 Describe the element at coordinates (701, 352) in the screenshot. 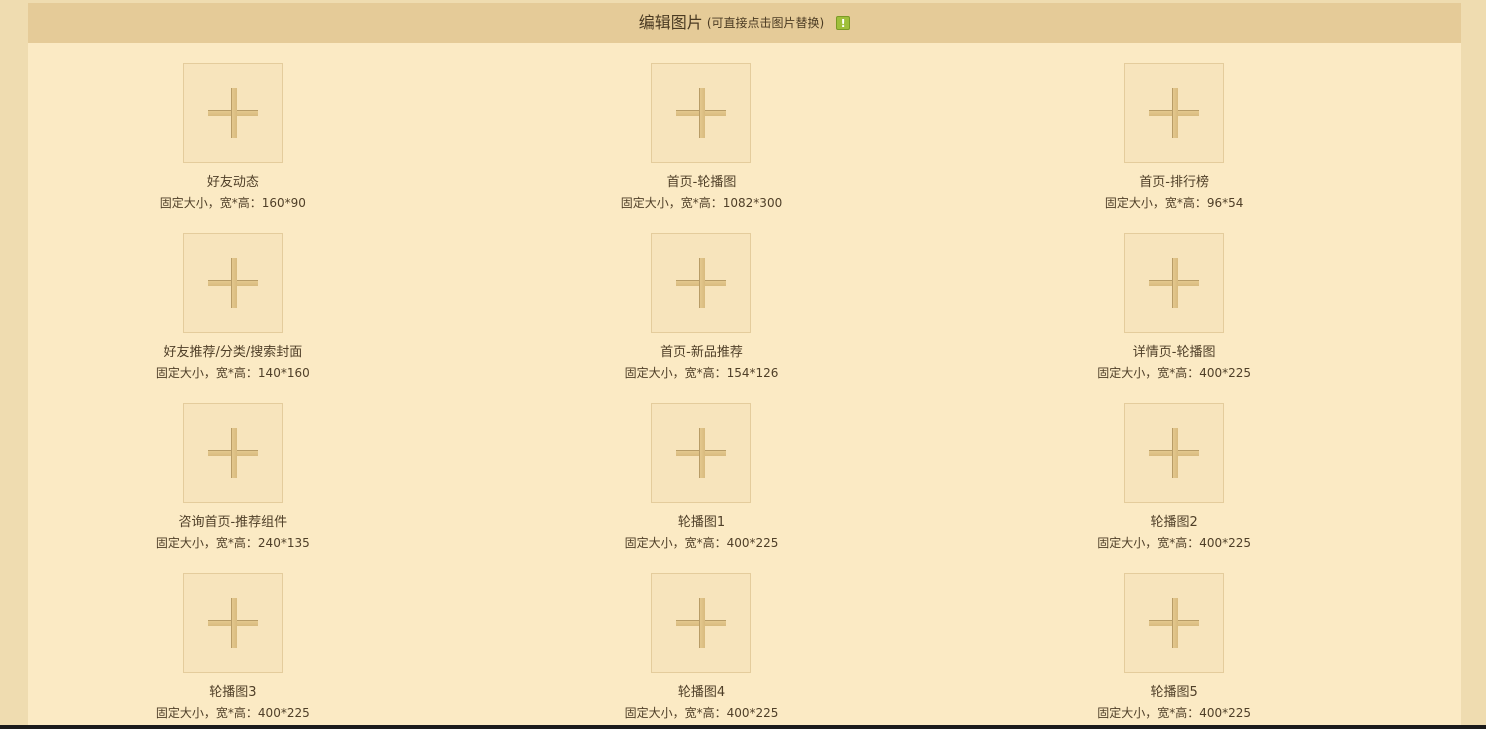

I see `image-card-title: 首页-新品推荐` at that location.